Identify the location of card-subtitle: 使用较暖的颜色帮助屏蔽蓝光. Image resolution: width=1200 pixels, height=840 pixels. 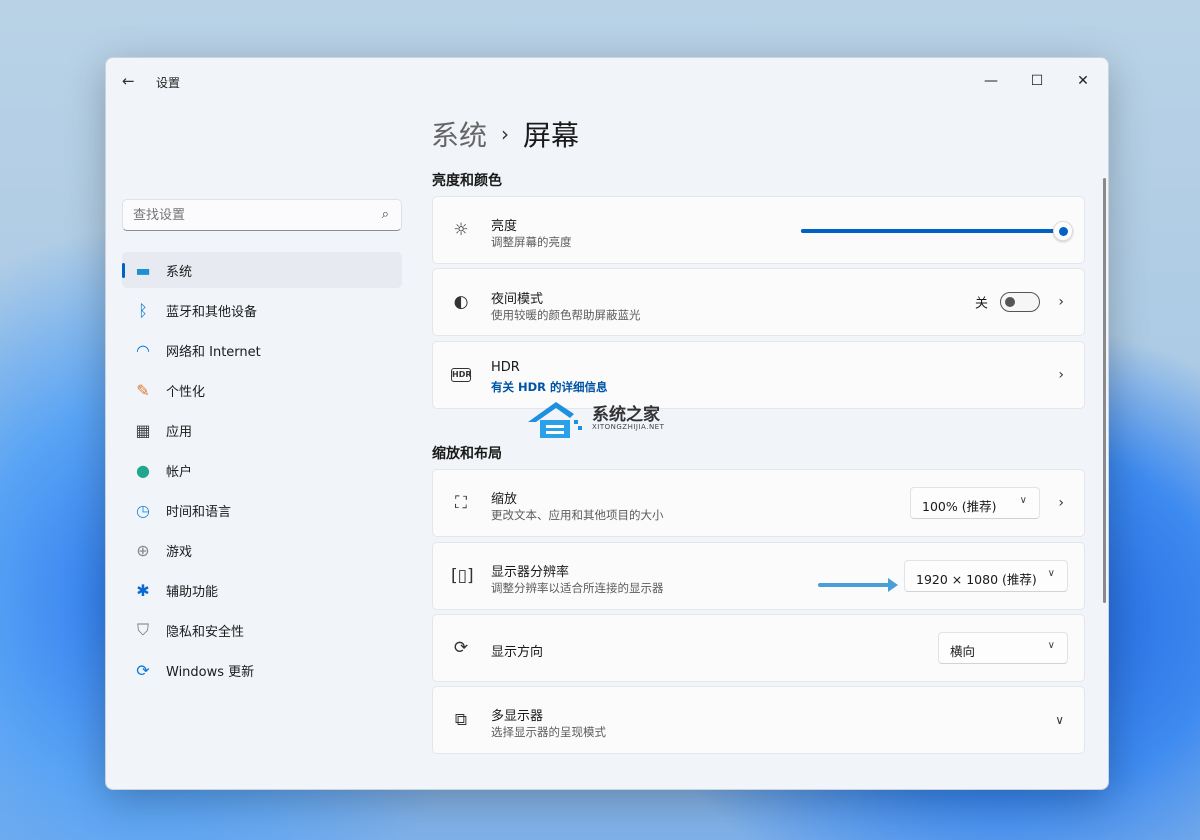
(566, 315).